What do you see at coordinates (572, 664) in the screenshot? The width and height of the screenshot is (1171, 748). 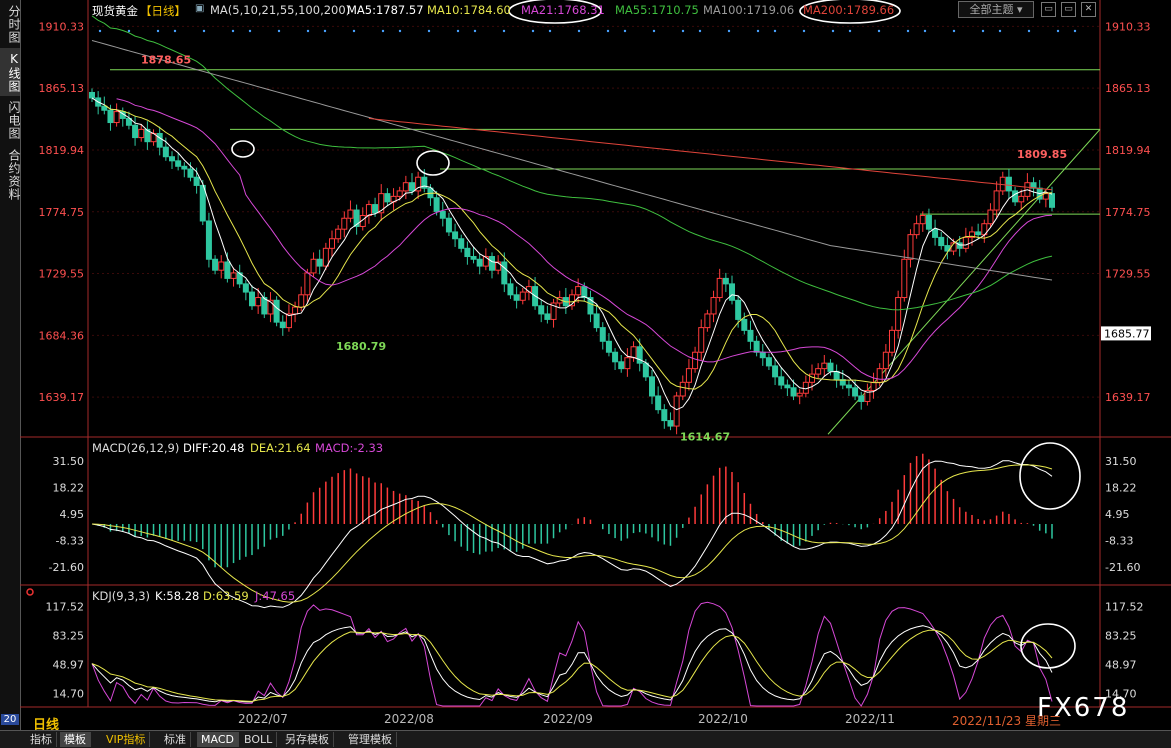 I see `kdj-k-line` at bounding box center [572, 664].